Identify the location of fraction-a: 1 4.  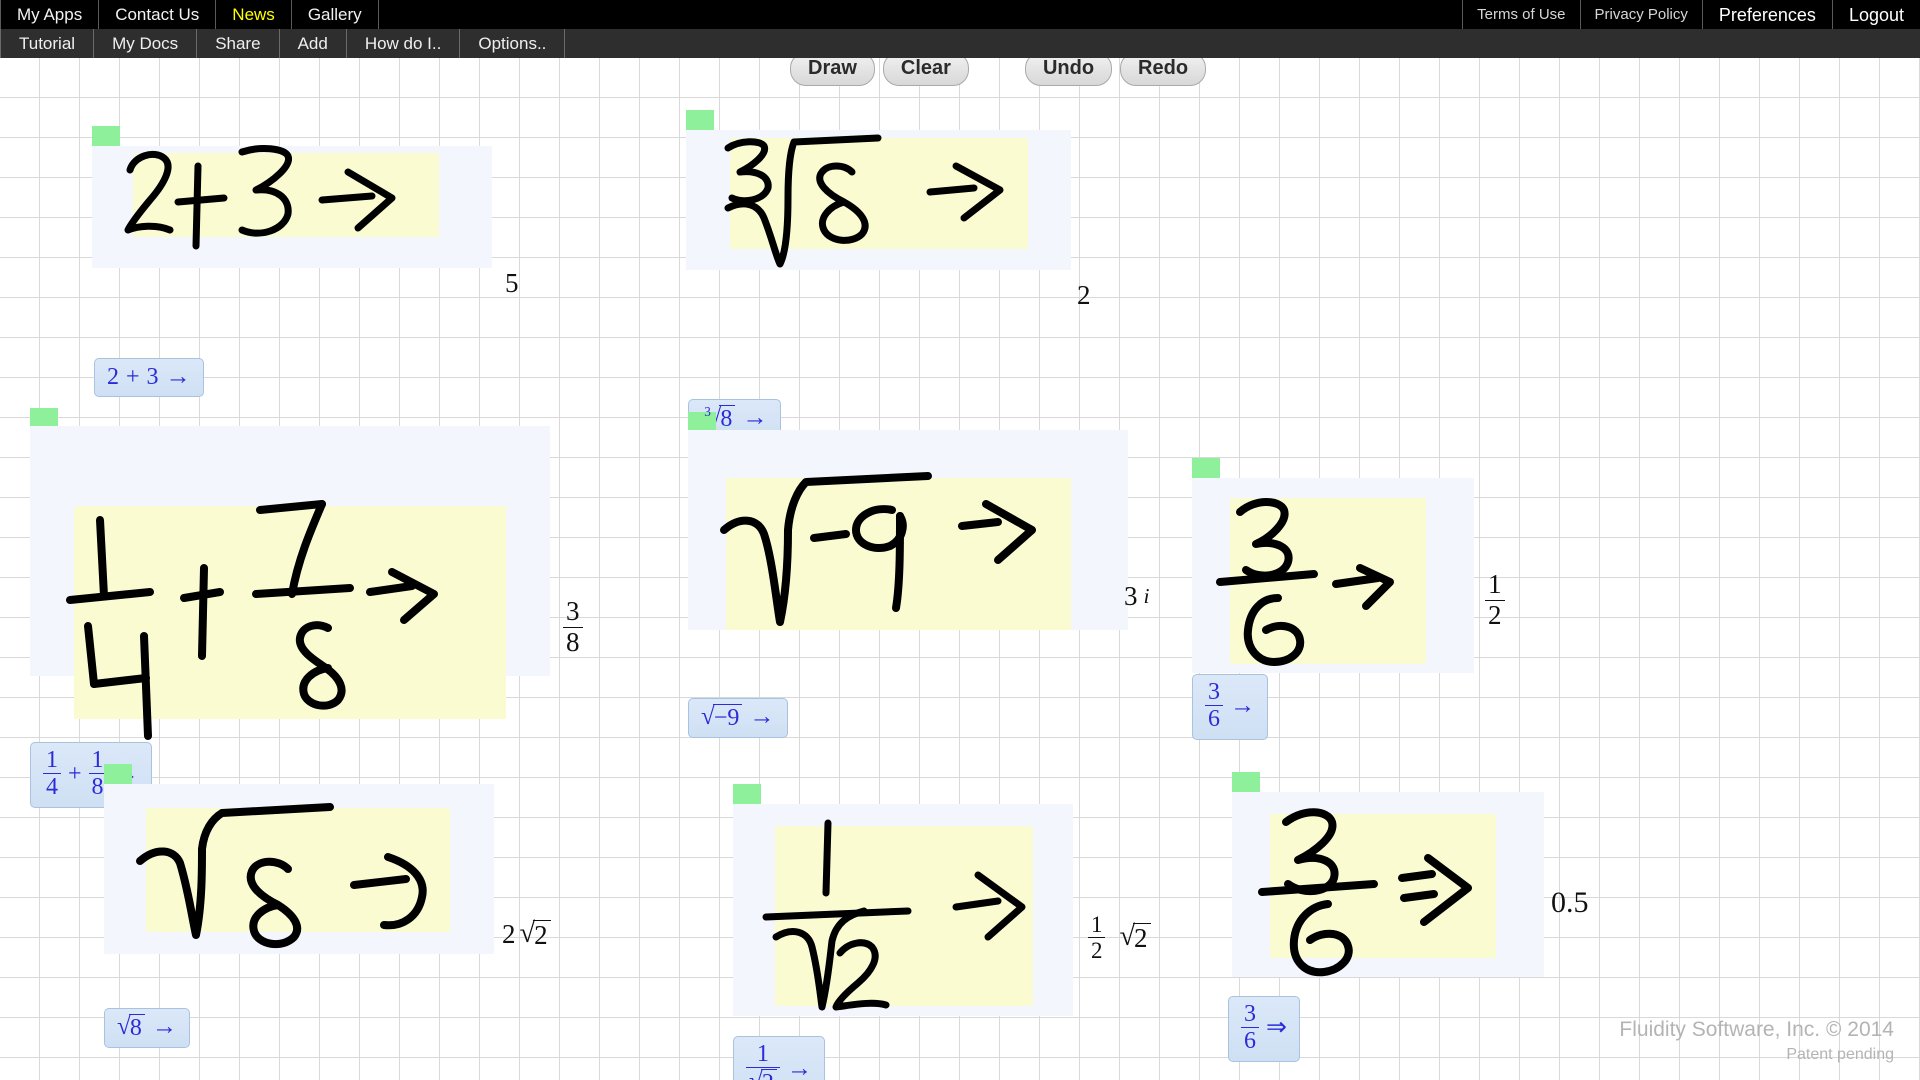
(52, 774).